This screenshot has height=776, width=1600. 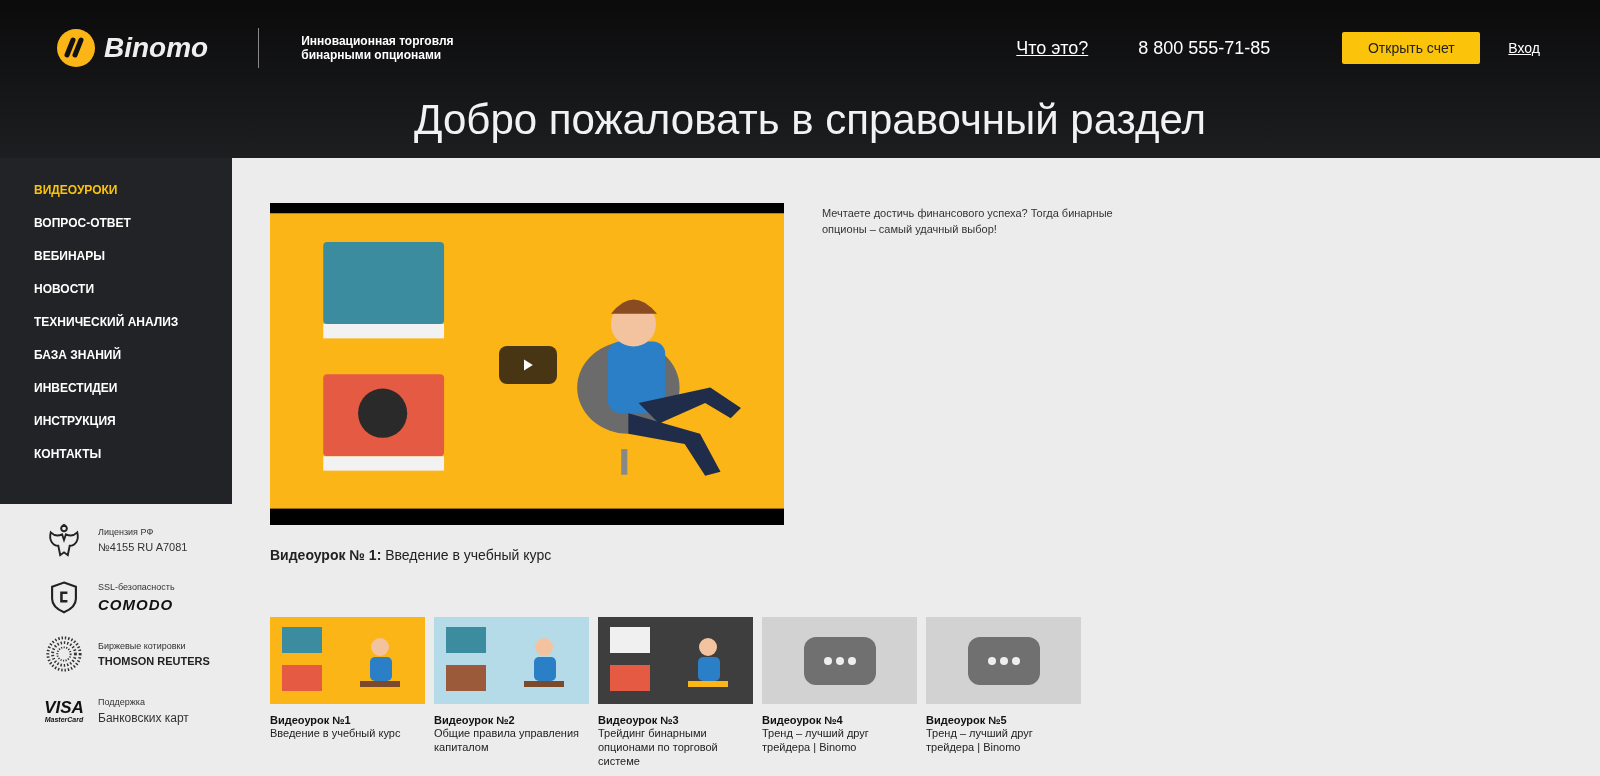 What do you see at coordinates (126, 532) in the screenshot?
I see `badge-caption: Лицензия РФ` at bounding box center [126, 532].